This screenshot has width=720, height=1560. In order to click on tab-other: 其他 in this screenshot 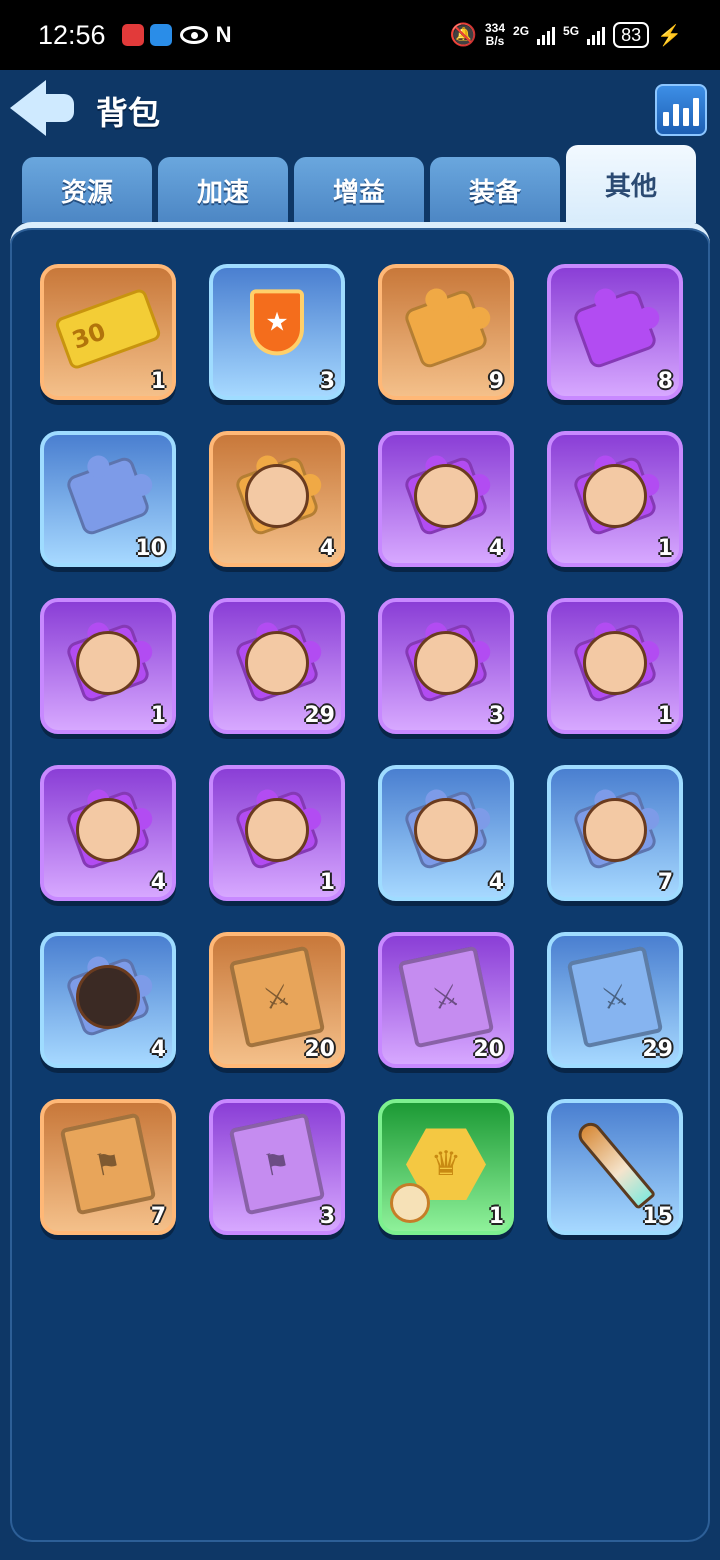, I will do `click(631, 184)`.